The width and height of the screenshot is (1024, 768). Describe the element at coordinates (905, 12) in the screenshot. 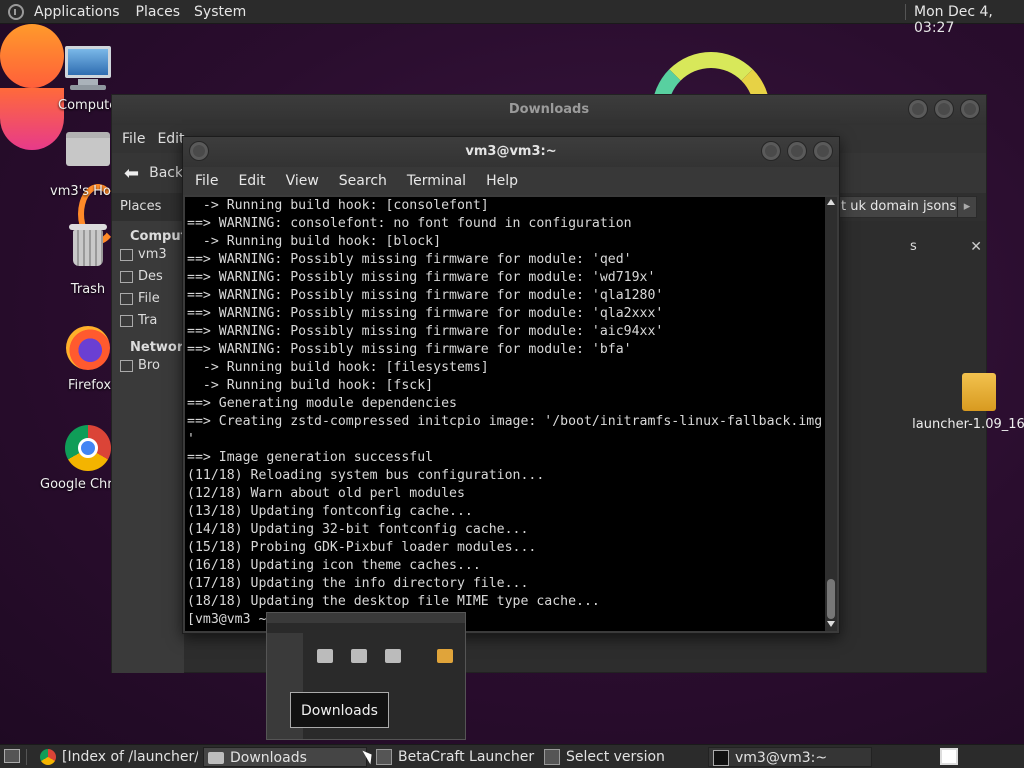

I see `panel-separator` at that location.